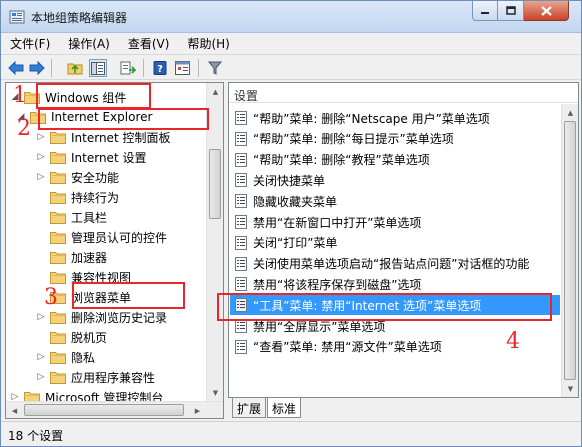 The image size is (582, 447). I want to click on title-bar: 本地组策略编辑器, so click(291, 17).